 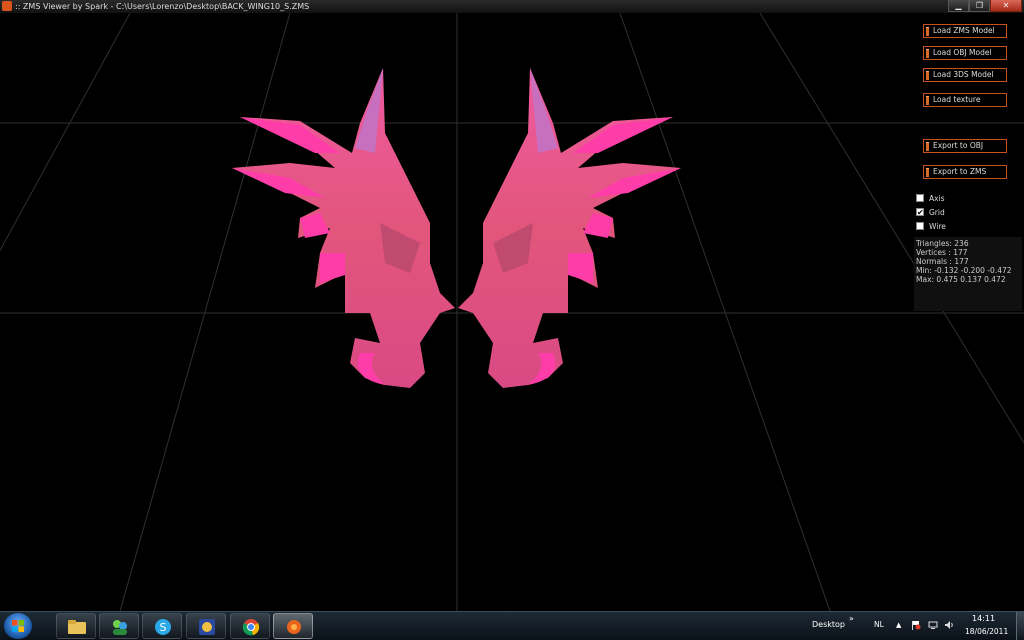 What do you see at coordinates (942, 261) in the screenshot?
I see `normals-count: Normals : 177` at bounding box center [942, 261].